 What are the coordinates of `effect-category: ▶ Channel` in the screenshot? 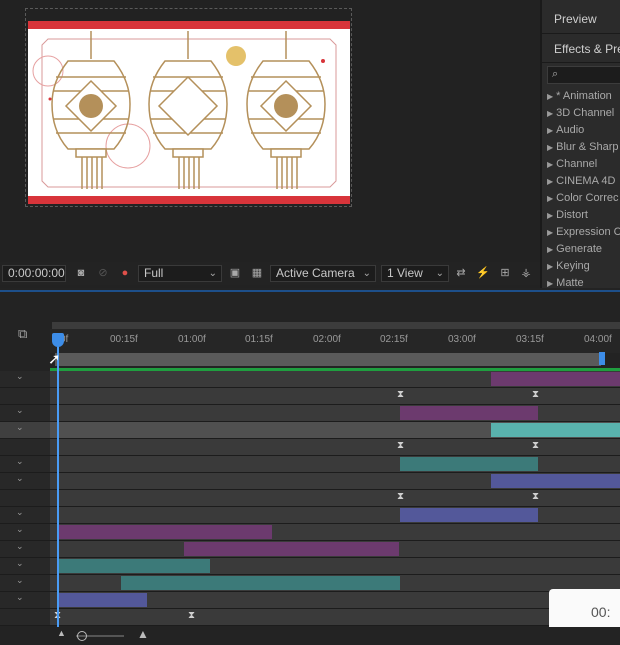 It's located at (572, 164).